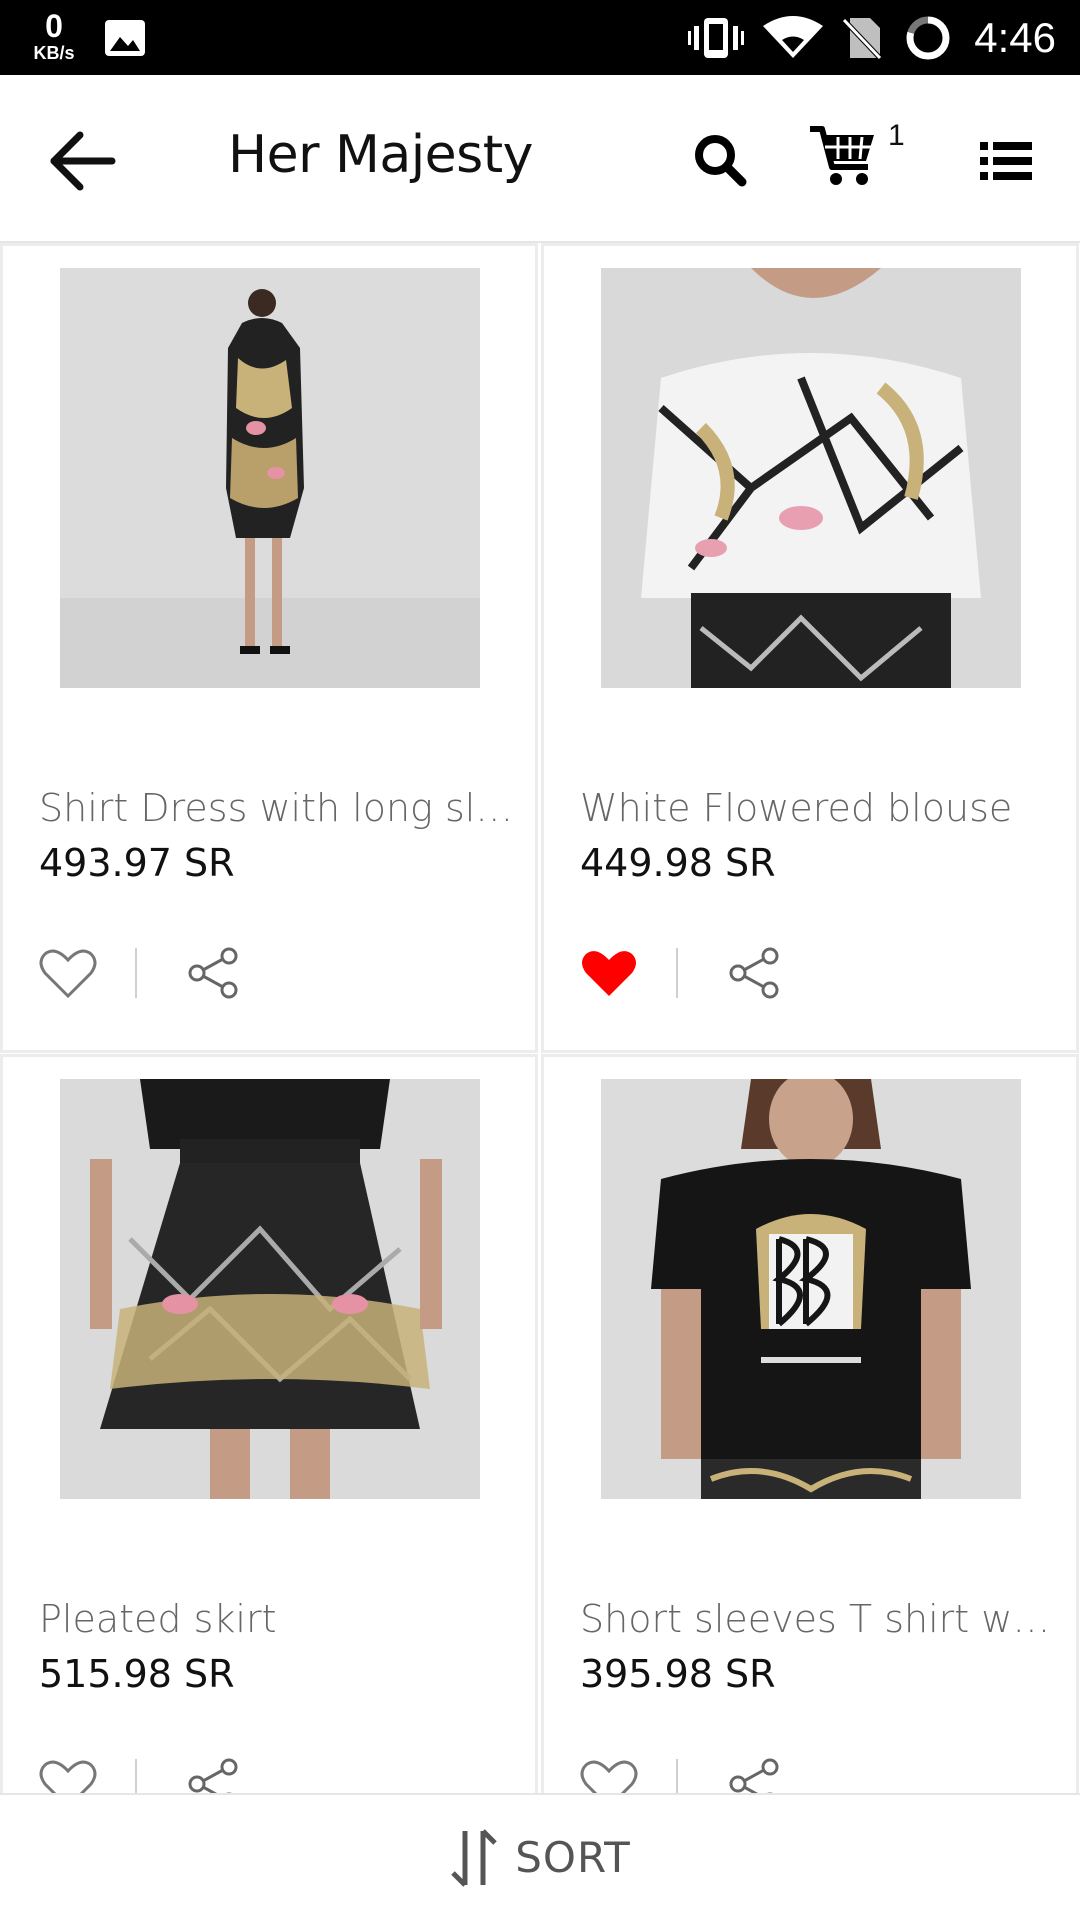 Image resolution: width=1080 pixels, height=1920 pixels. I want to click on back-arrow-icon, so click(83, 161).